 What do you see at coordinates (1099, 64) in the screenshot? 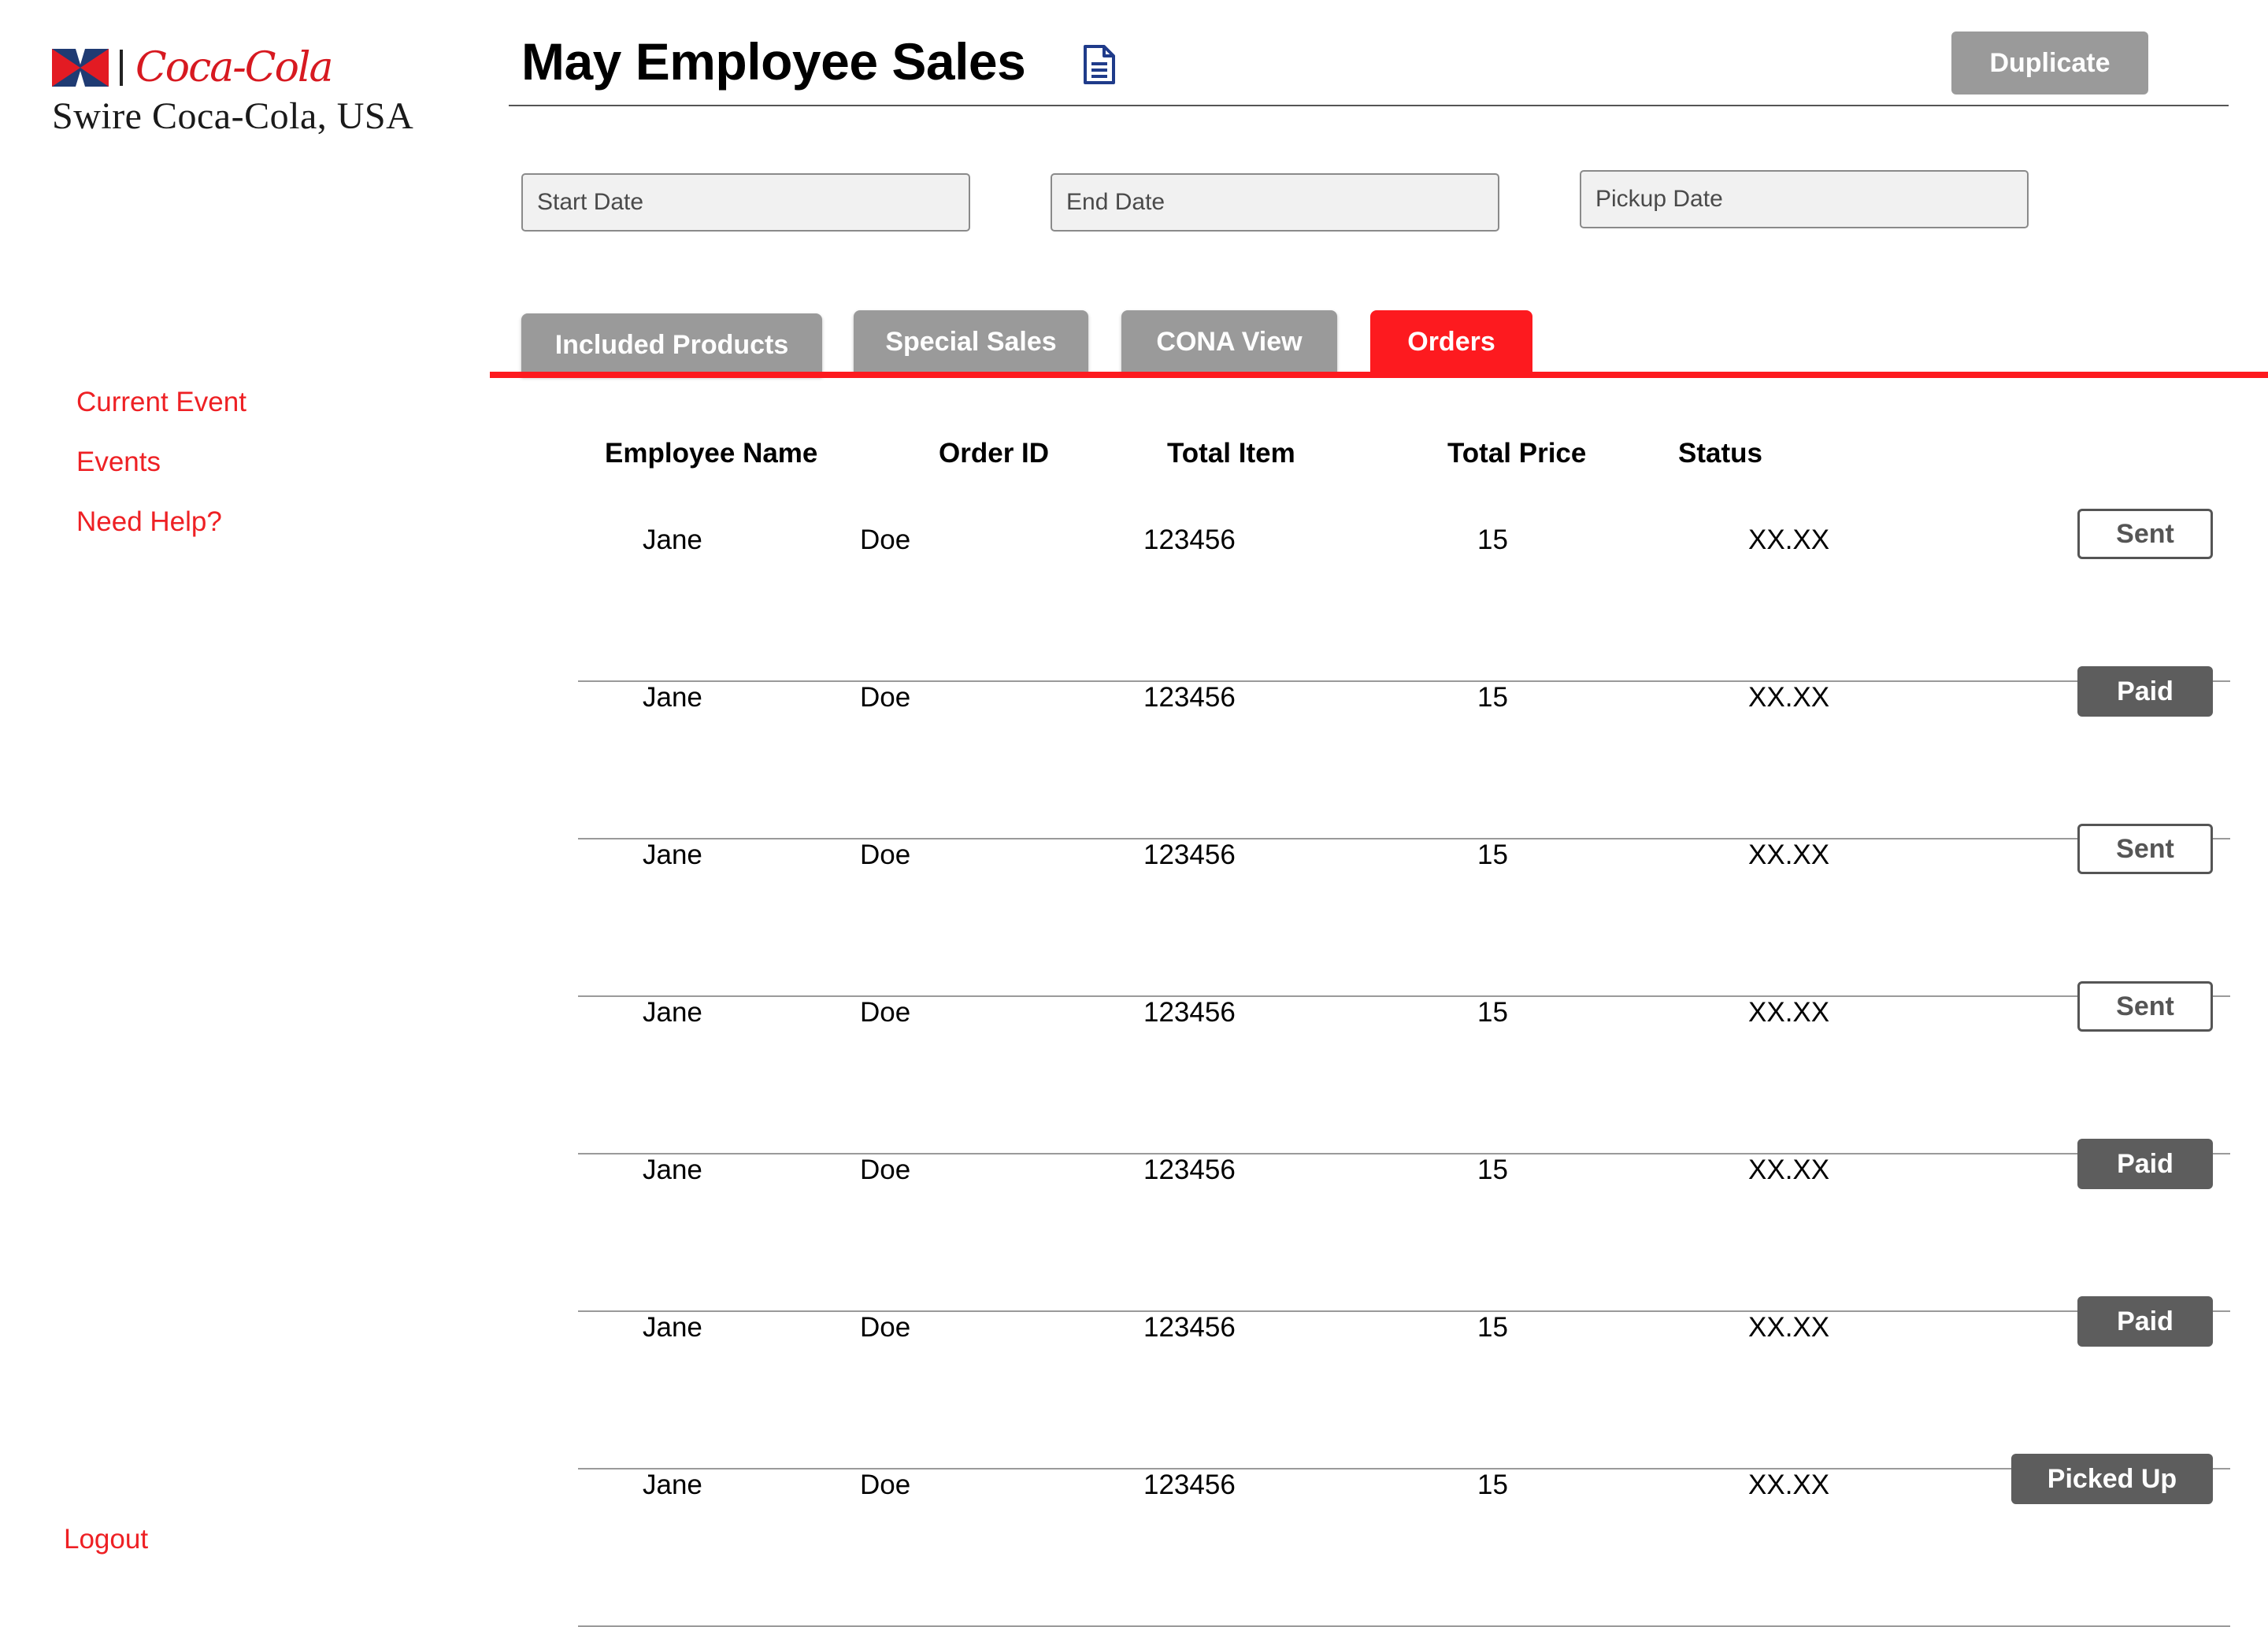
I see `document-icon` at bounding box center [1099, 64].